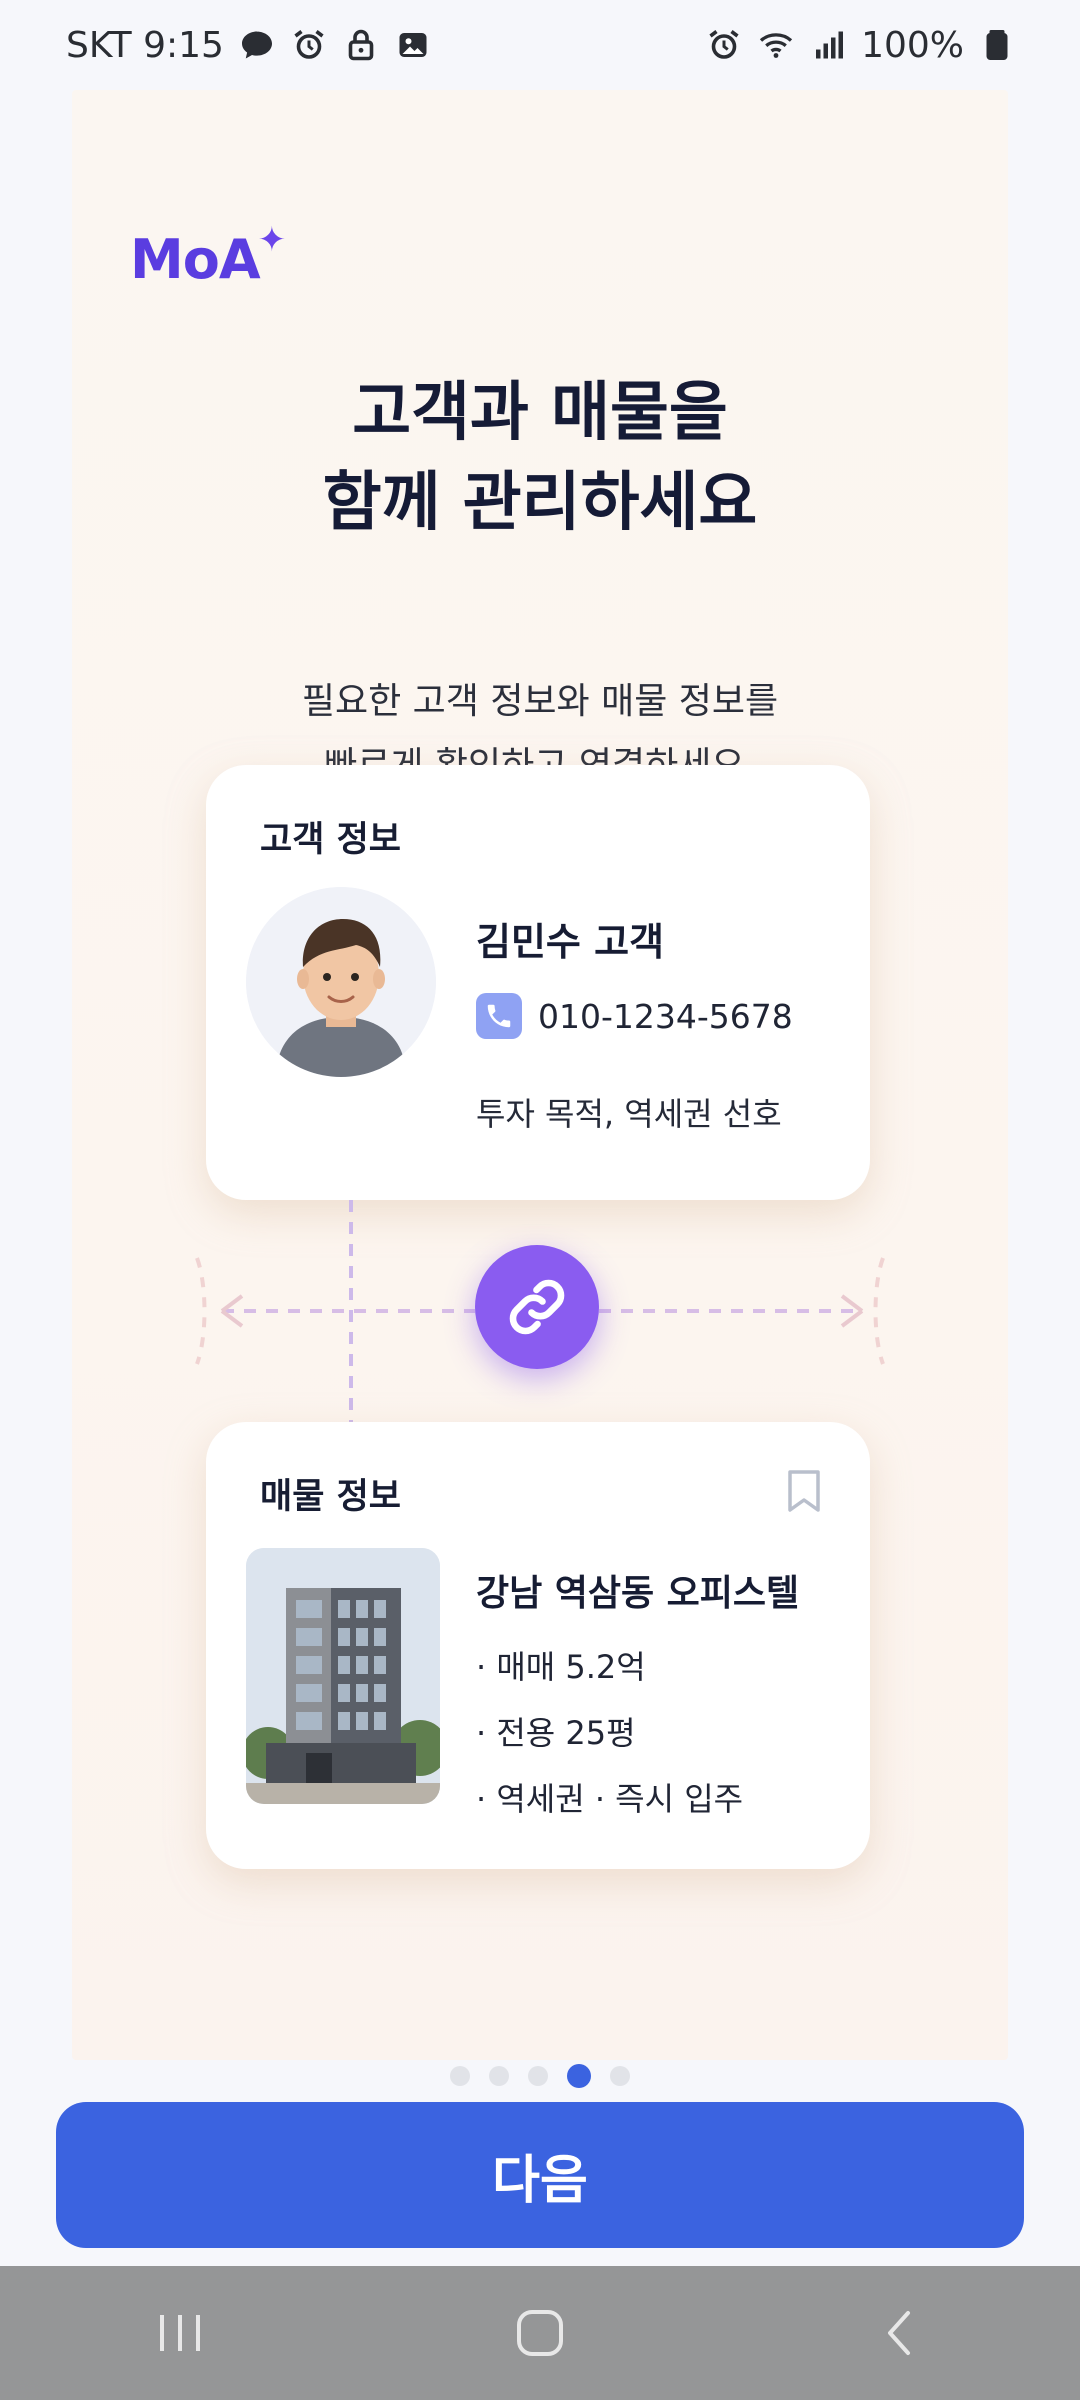 This screenshot has height=2400, width=1080. I want to click on back-button, so click(900, 2333).